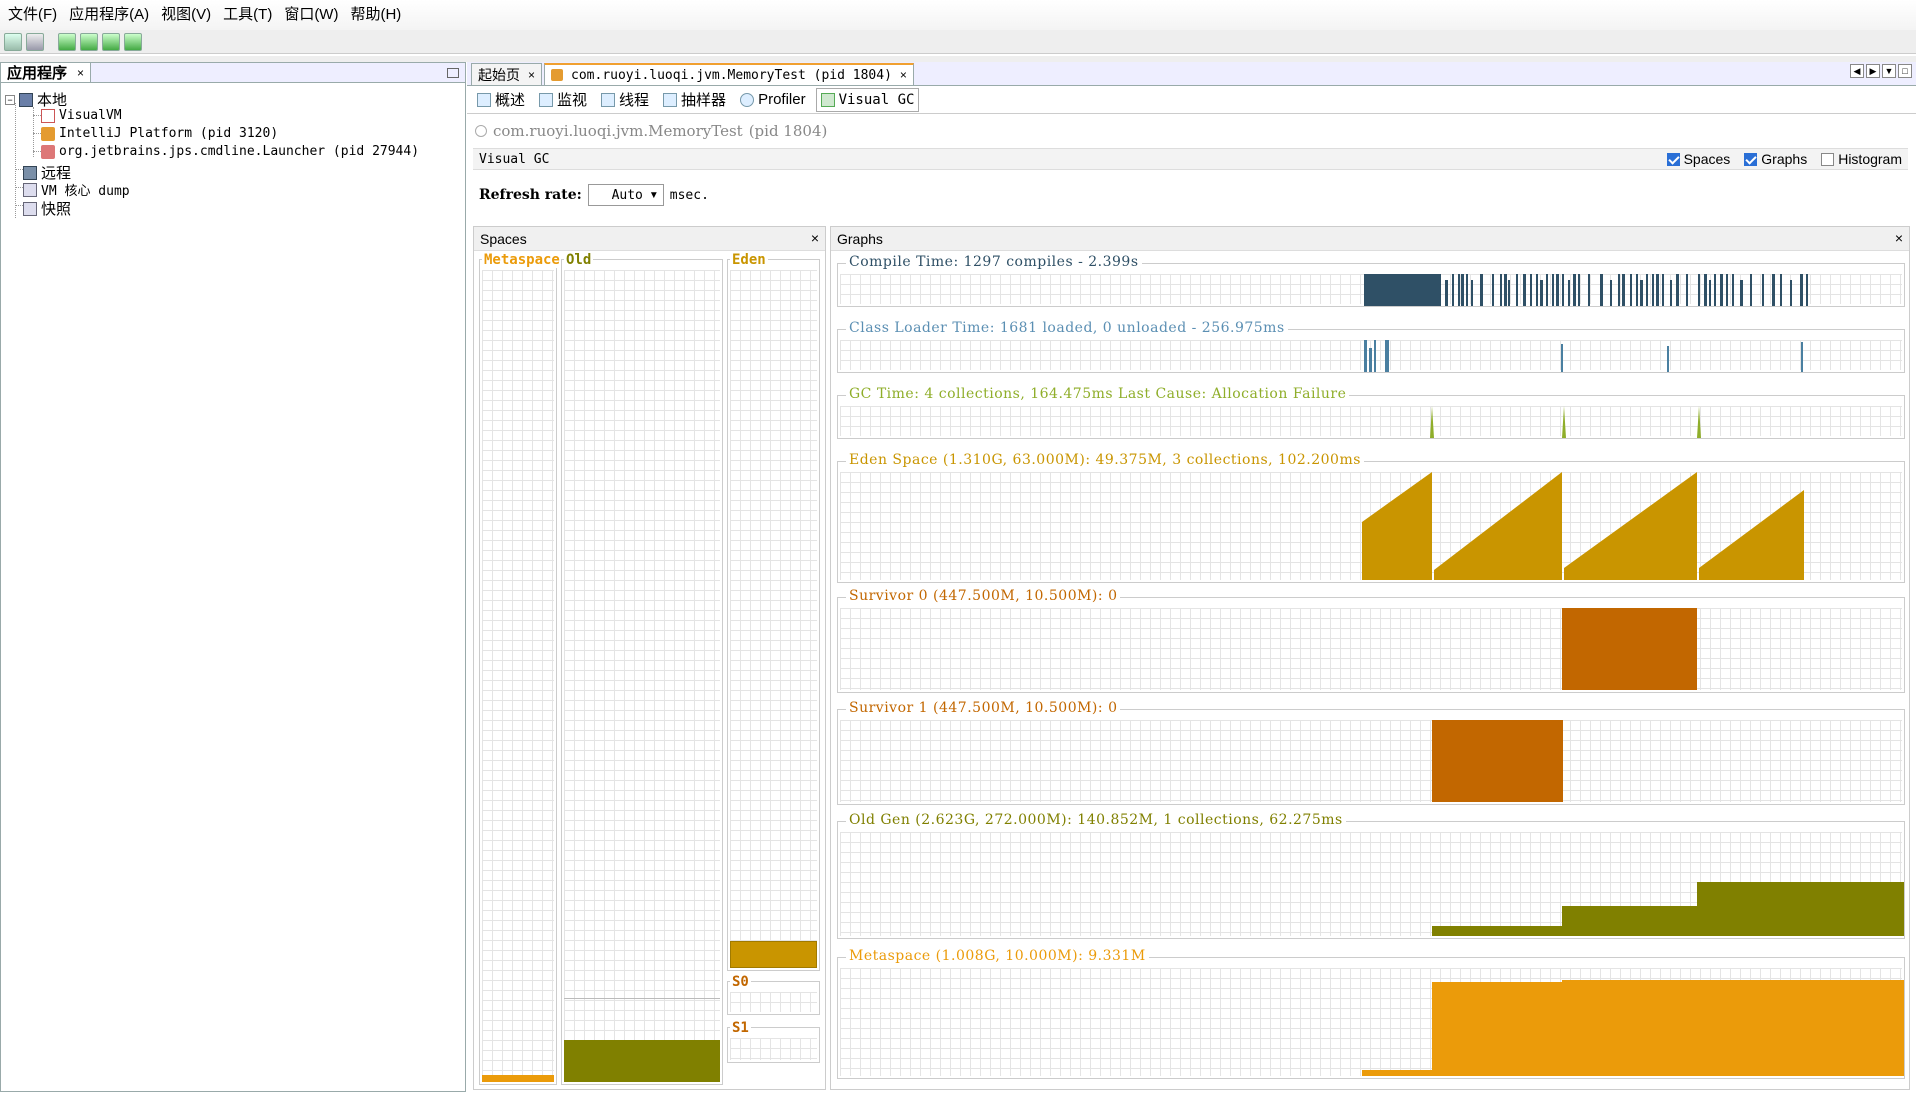 Image resolution: width=1916 pixels, height=1094 pixels. I want to click on refresh-rate-value: Auto, so click(627, 195).